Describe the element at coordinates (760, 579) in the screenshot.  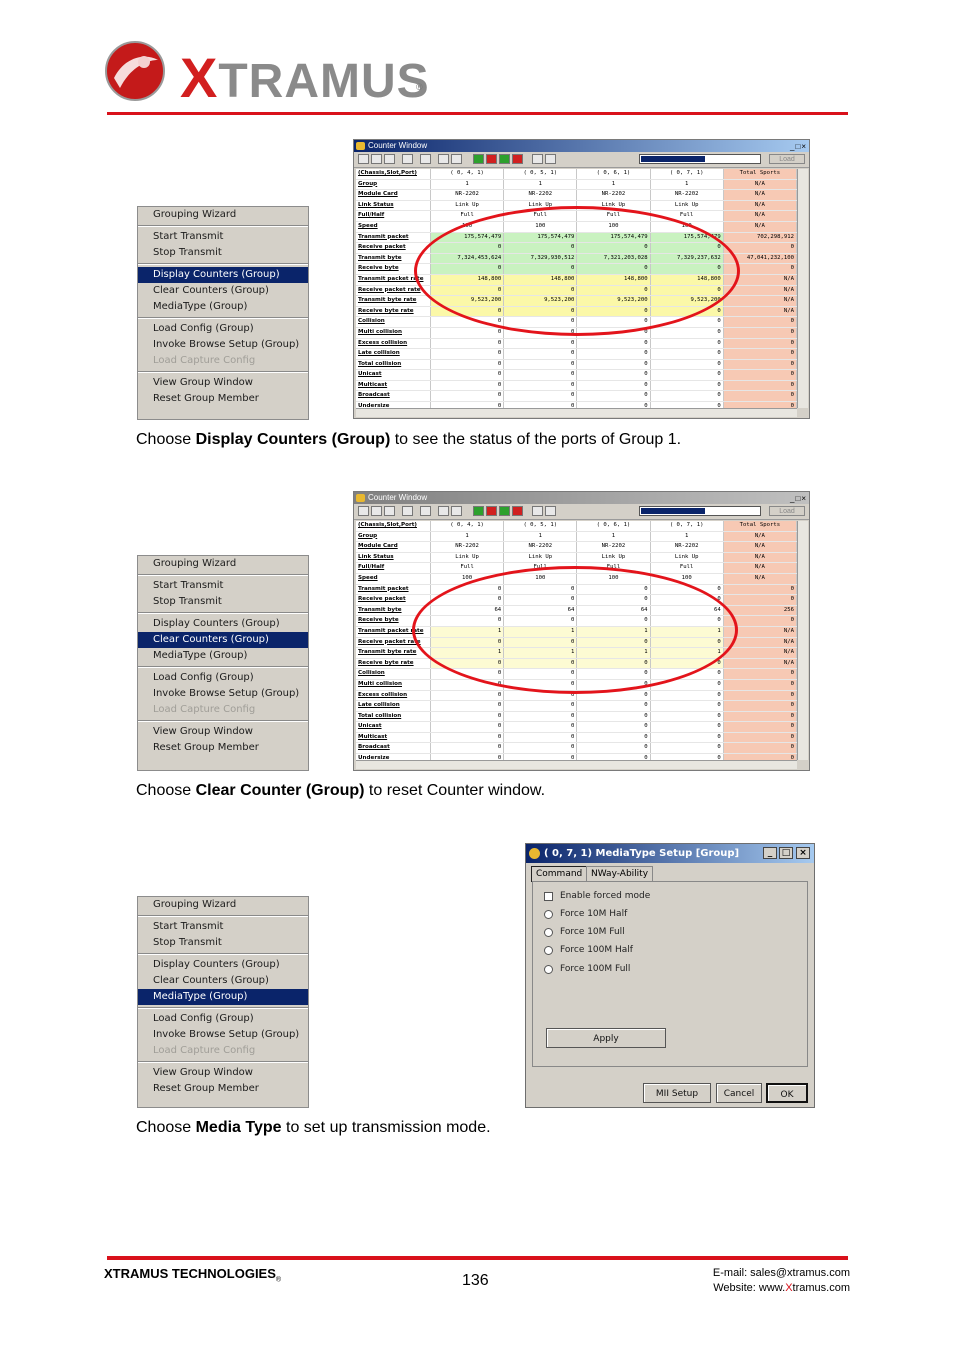
I see `cell: N/A` at that location.